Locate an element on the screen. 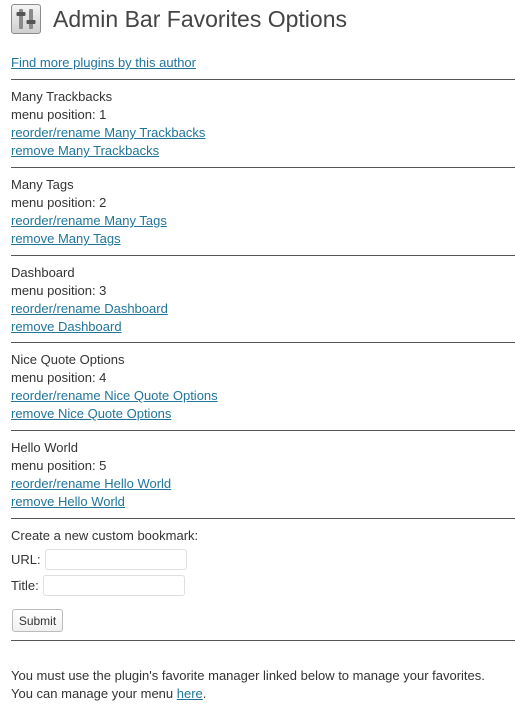  favorite-name: Dashboard is located at coordinates (43, 272).